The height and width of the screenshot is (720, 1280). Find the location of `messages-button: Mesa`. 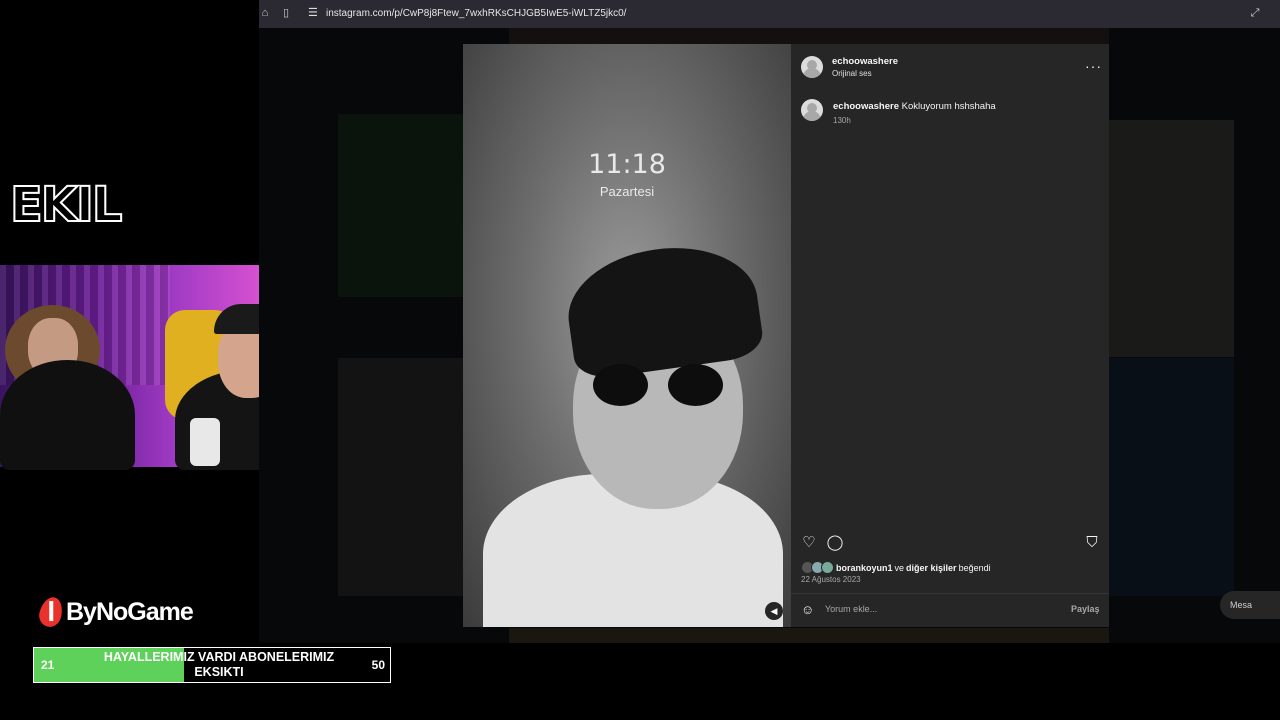

messages-button: Mesa is located at coordinates (1250, 605).